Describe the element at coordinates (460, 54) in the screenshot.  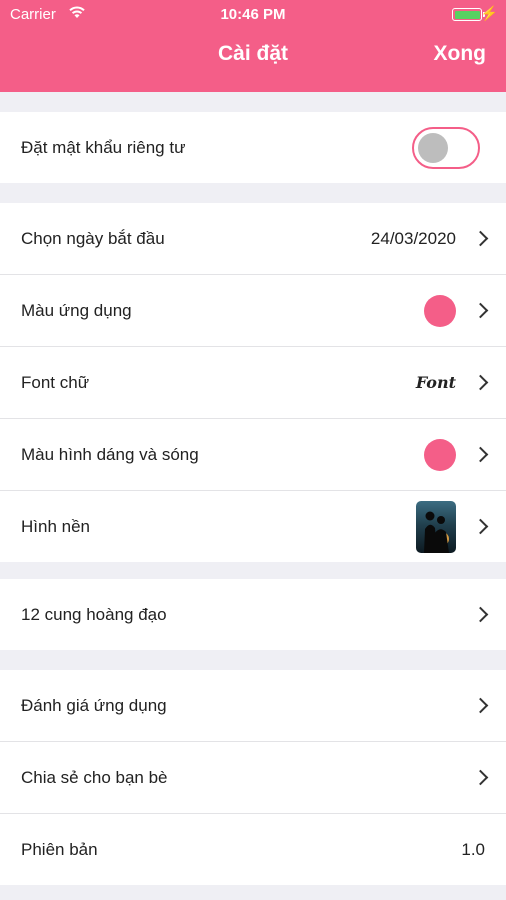
I see `done-button: Xong` at that location.